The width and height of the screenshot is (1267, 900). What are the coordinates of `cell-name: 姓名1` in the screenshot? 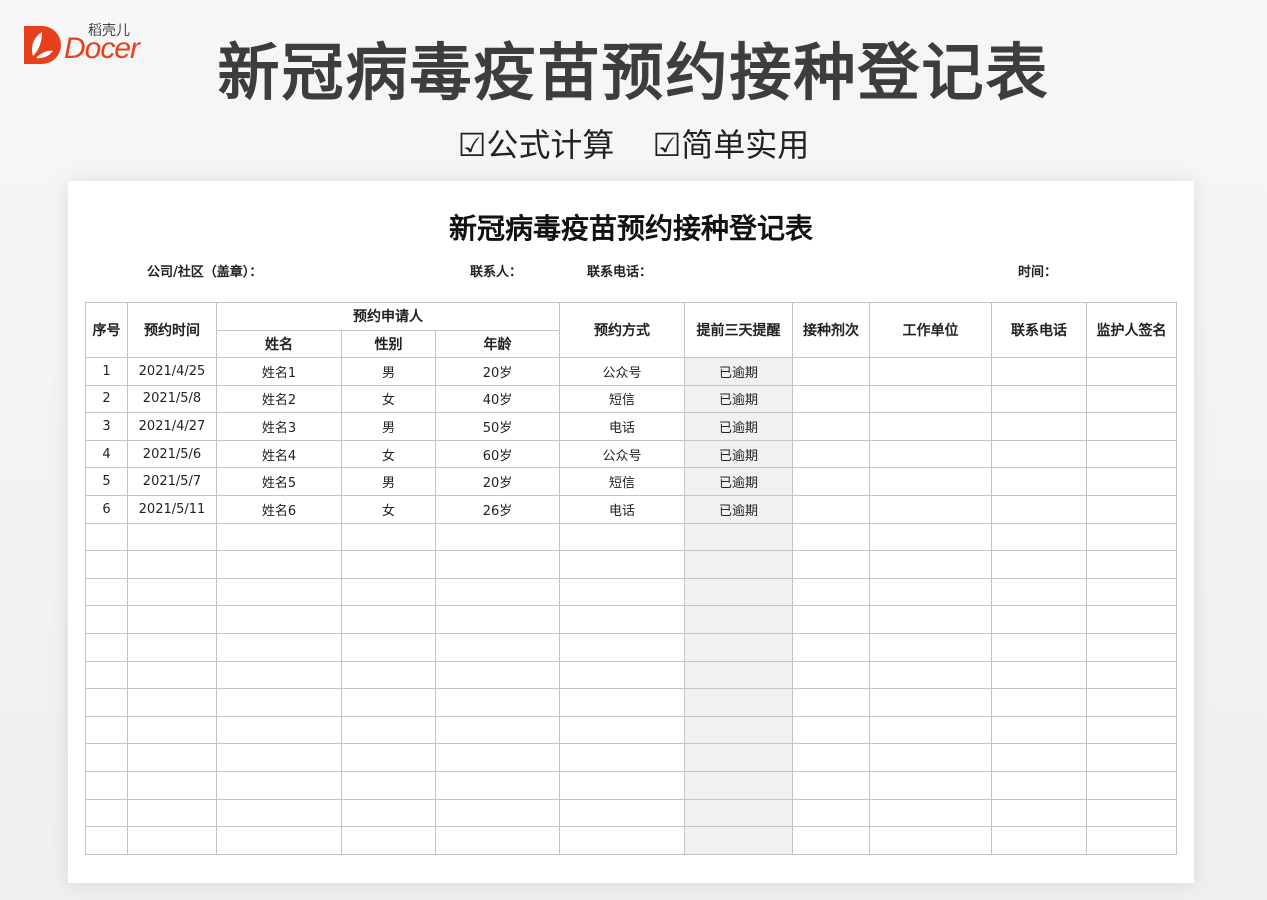 It's located at (279, 371).